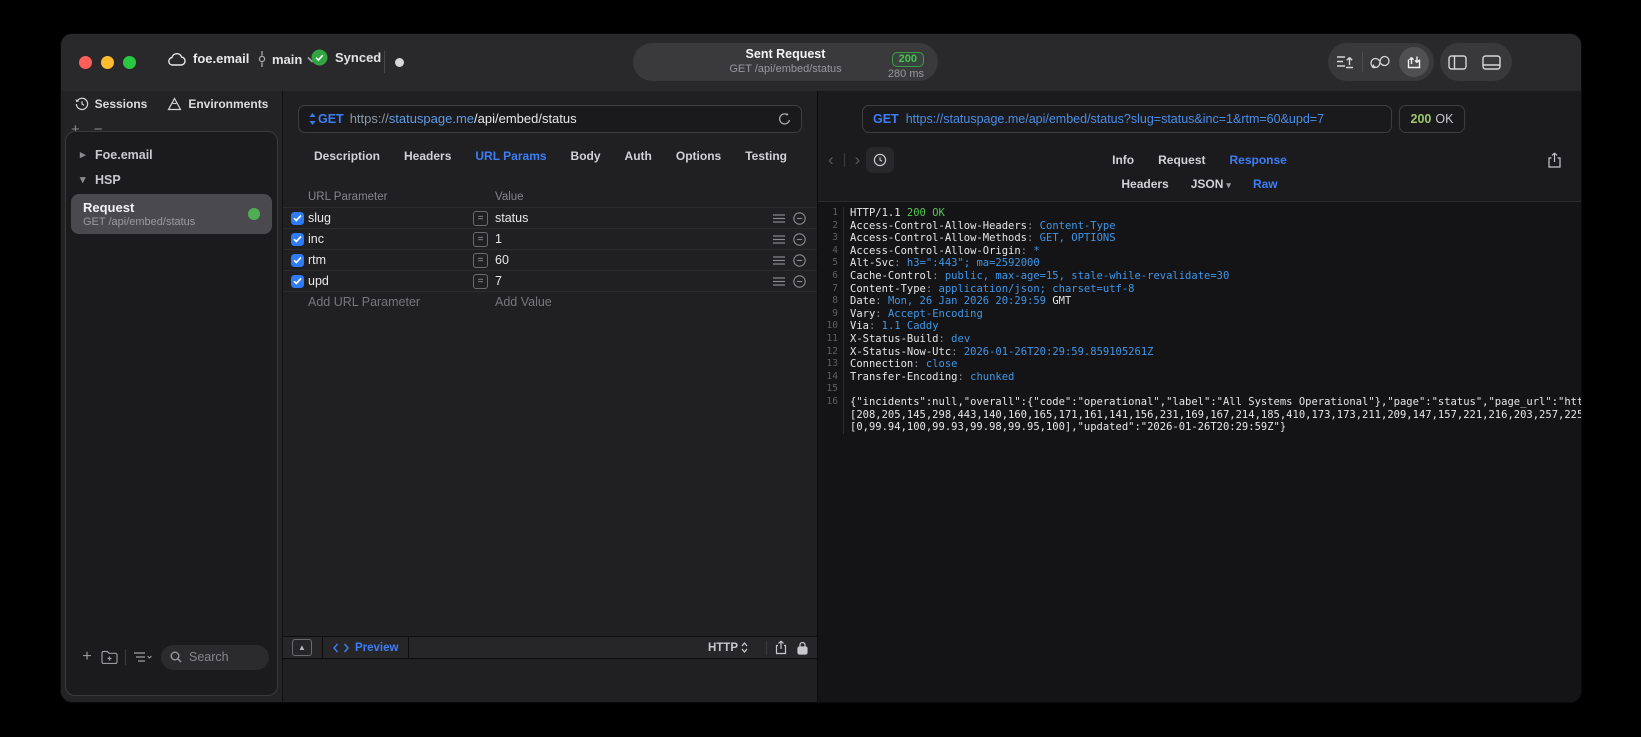 This screenshot has width=1641, height=737. Describe the element at coordinates (1345, 62) in the screenshot. I see `export-requests-icon` at that location.